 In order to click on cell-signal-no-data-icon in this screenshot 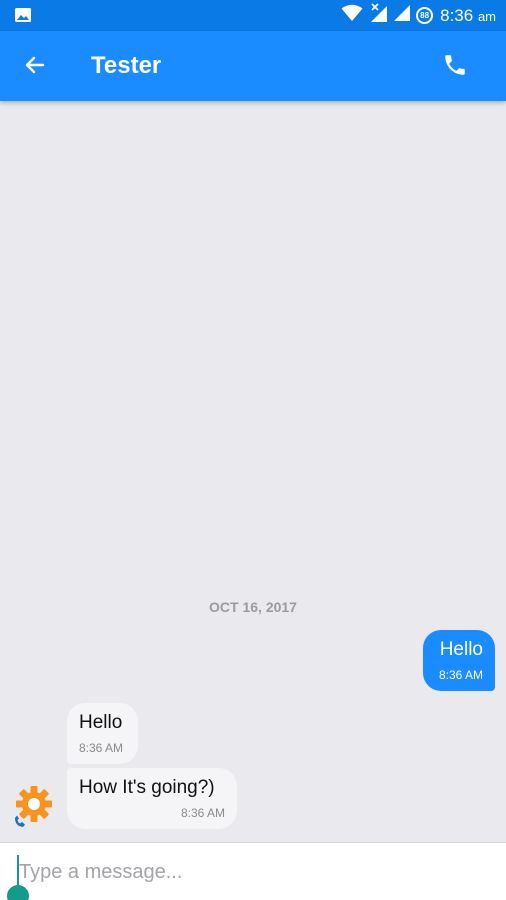, I will do `click(378, 15)`.